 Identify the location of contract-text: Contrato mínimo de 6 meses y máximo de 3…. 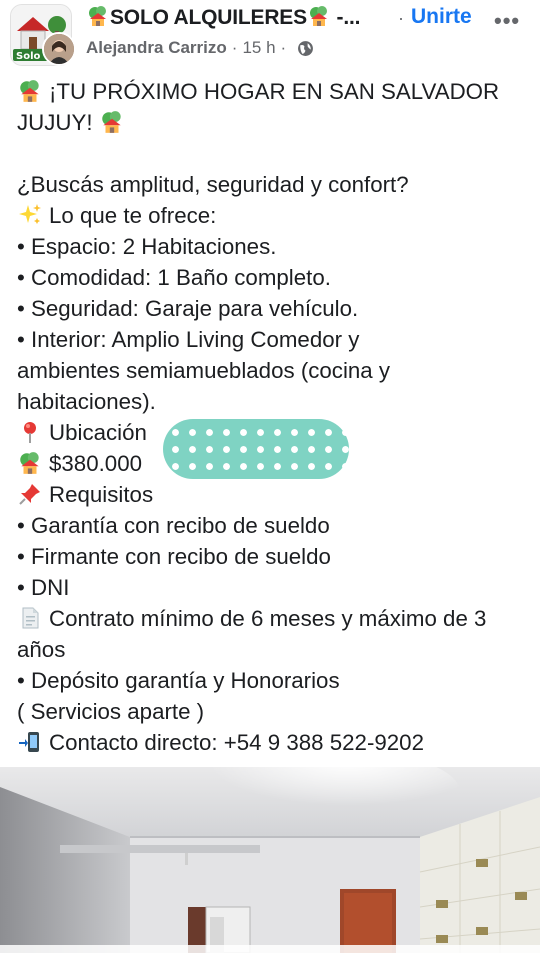
(252, 634).